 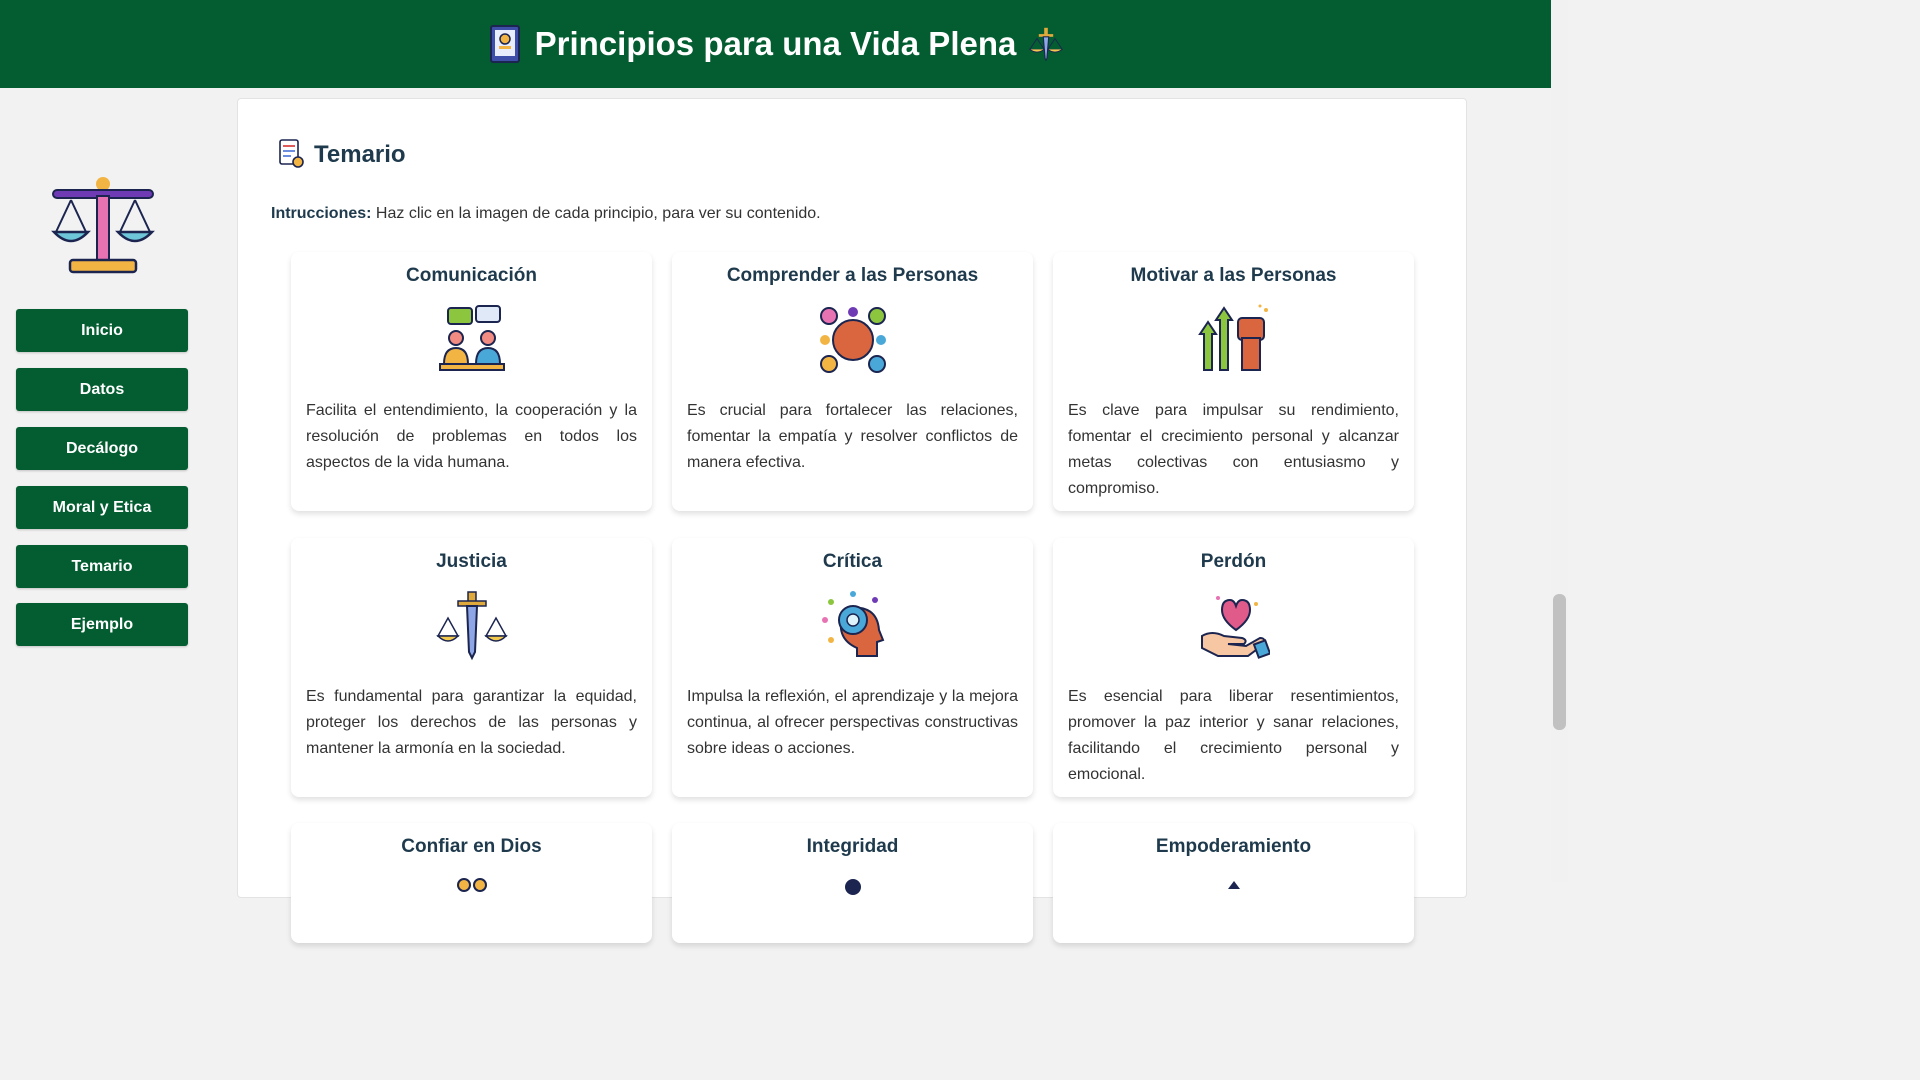 I want to click on card-title: Perdón, so click(x=1233, y=561).